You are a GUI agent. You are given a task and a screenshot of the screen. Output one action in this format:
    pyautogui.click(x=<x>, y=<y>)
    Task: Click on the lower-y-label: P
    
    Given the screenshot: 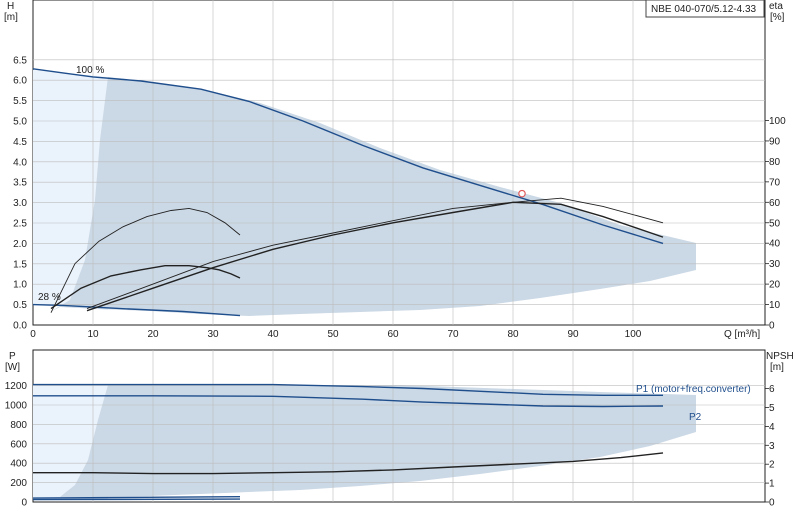 What is the action you would take?
    pyautogui.click(x=12, y=356)
    